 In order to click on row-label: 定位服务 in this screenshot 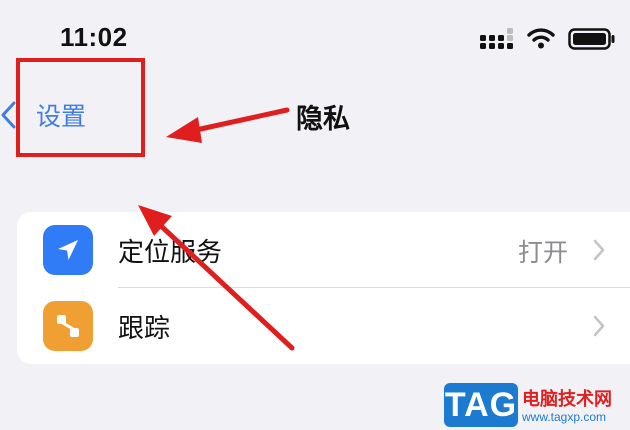, I will do `click(170, 253)`.